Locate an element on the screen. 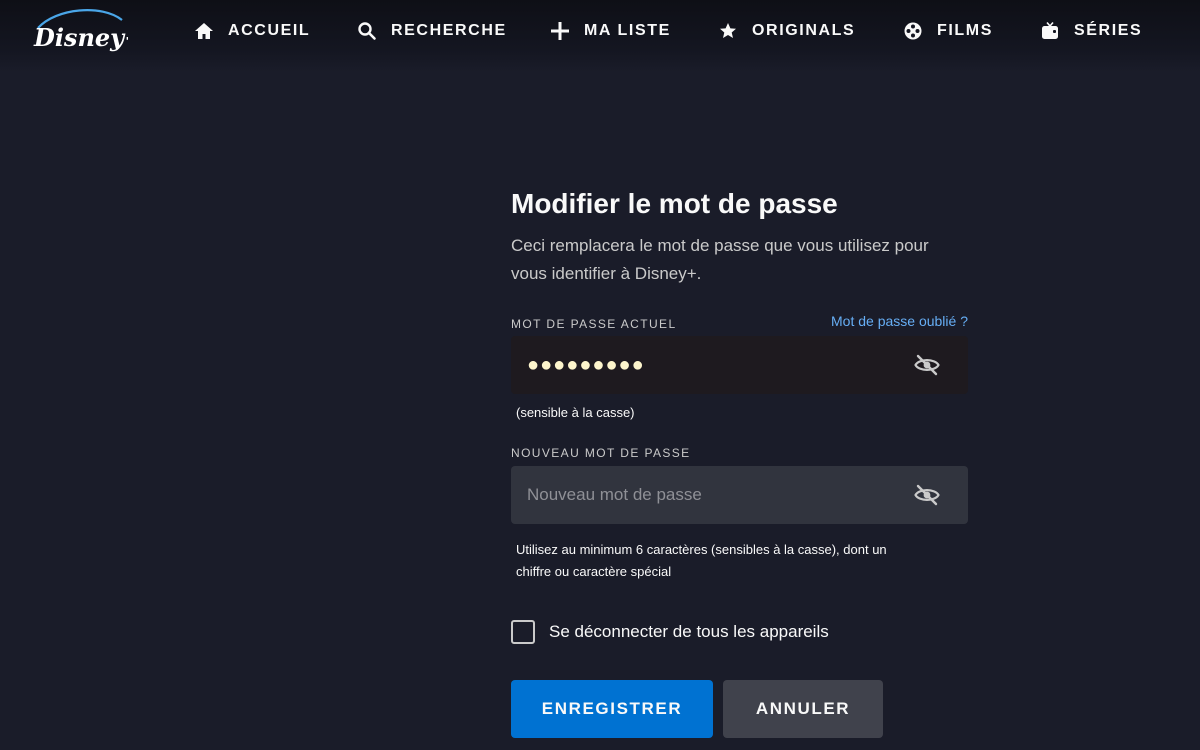 The height and width of the screenshot is (750, 1200). new-password-hint-line-2: chiffre ou caractère spécial is located at coordinates (594, 571).